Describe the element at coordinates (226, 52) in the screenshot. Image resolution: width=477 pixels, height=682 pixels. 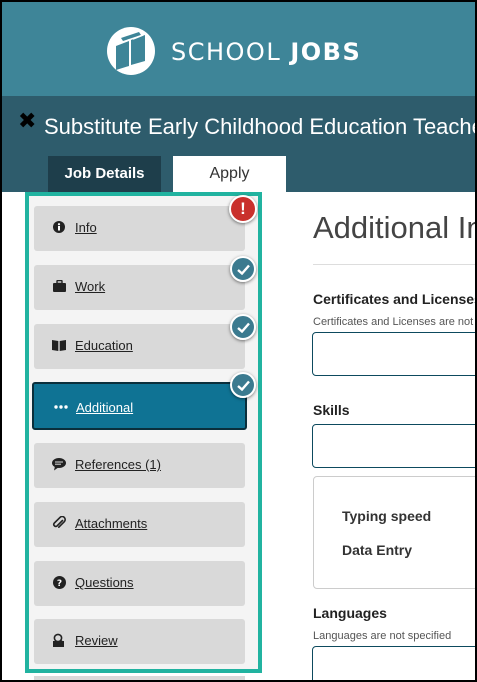
I see `brand-school: SCHOOL` at that location.